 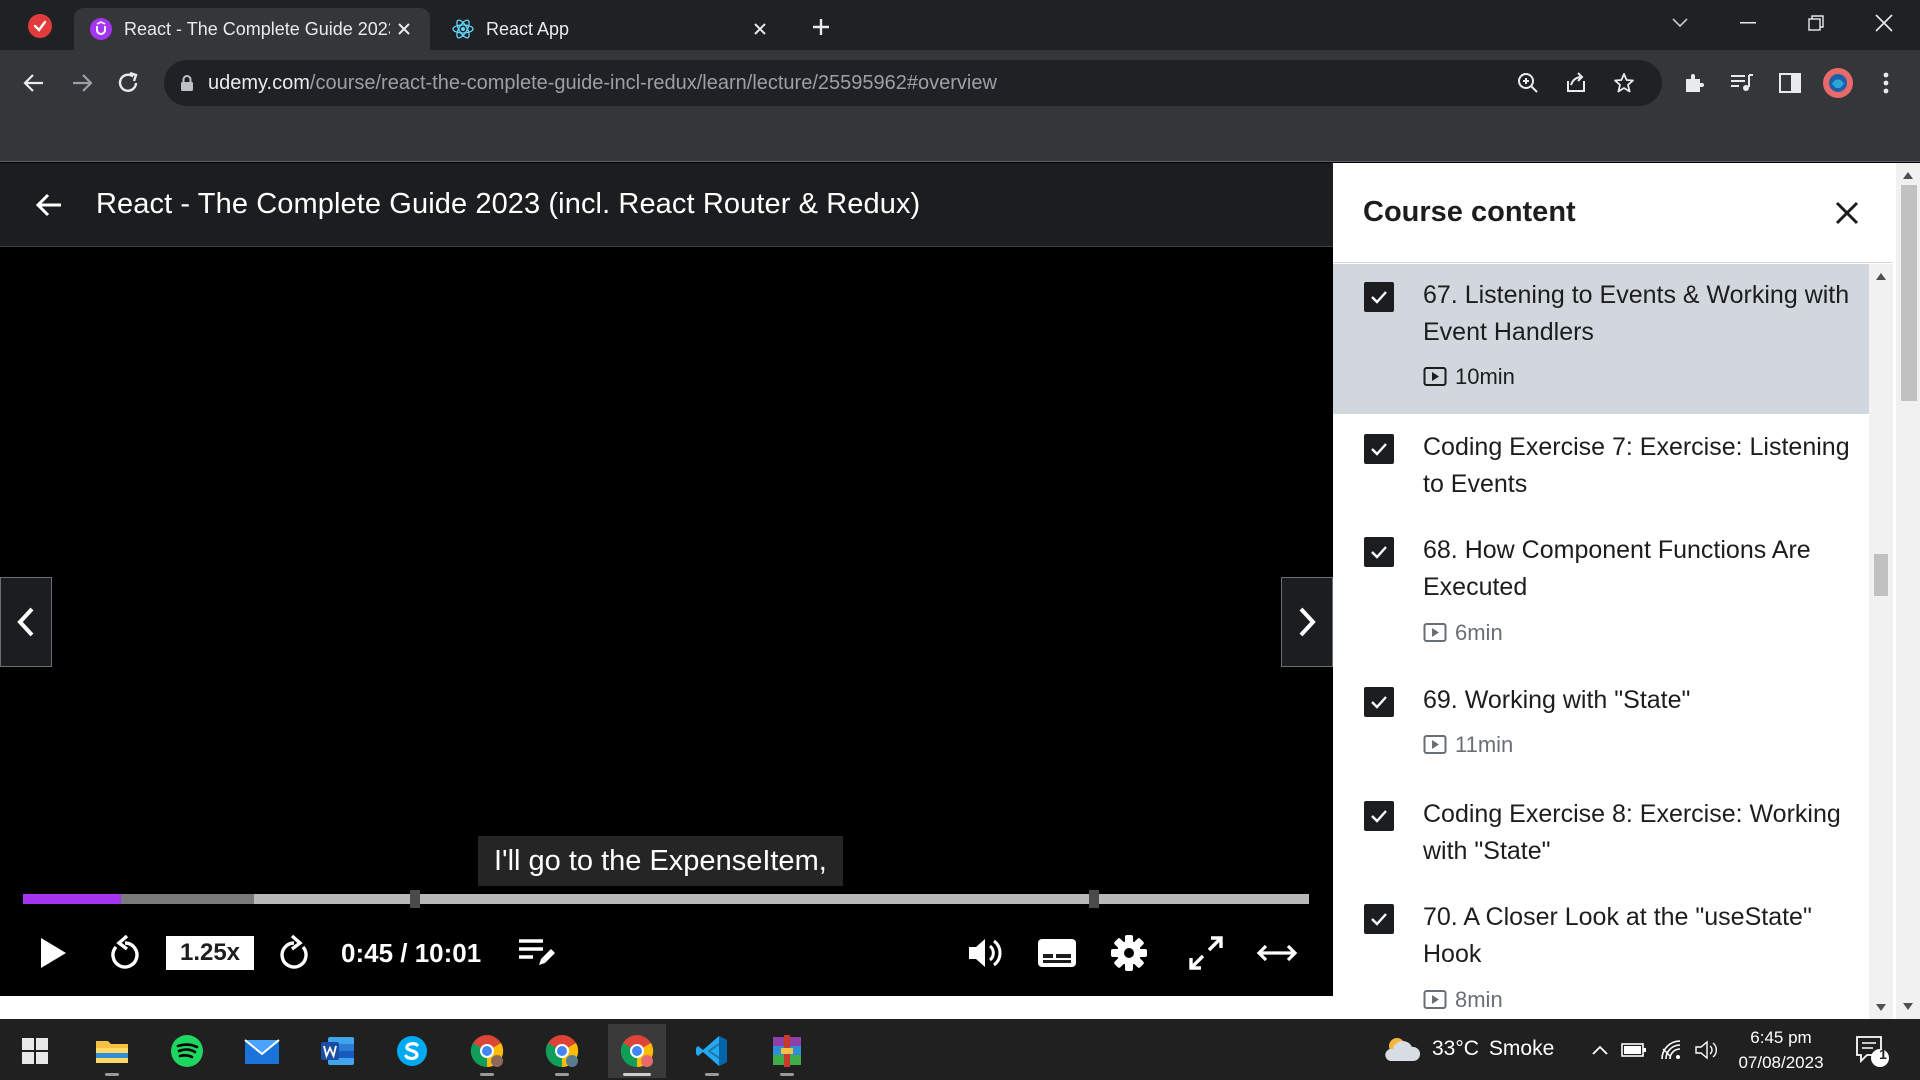 I want to click on playback-speed-button: 1.25x, so click(x=210, y=953).